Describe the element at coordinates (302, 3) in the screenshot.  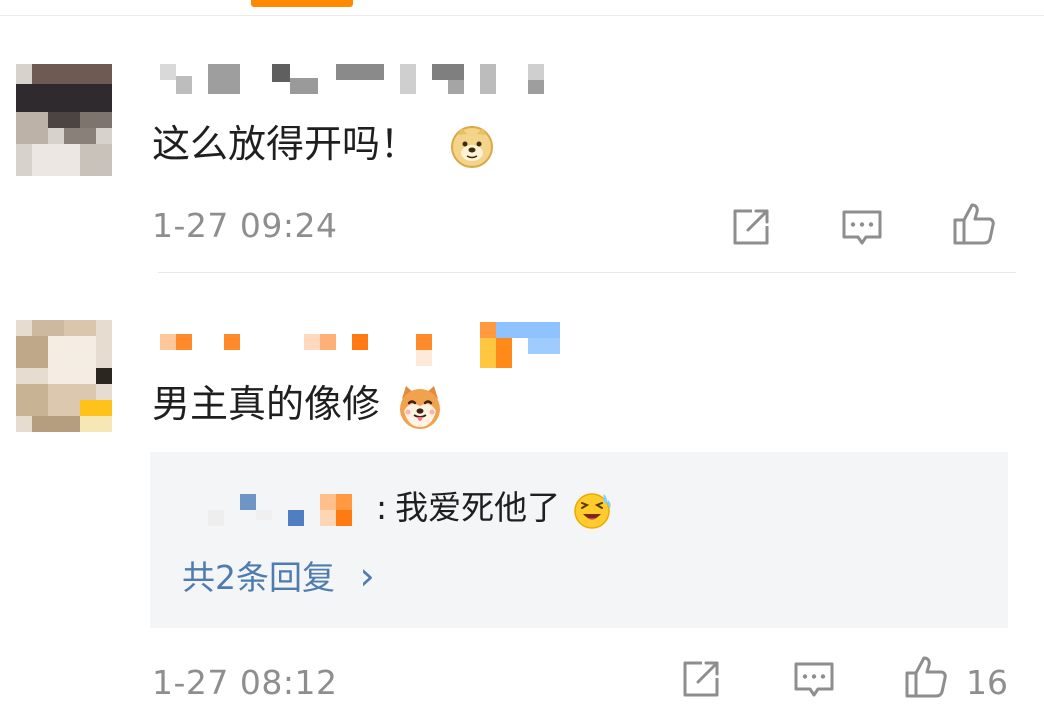
I see `active-tab-indicator` at that location.